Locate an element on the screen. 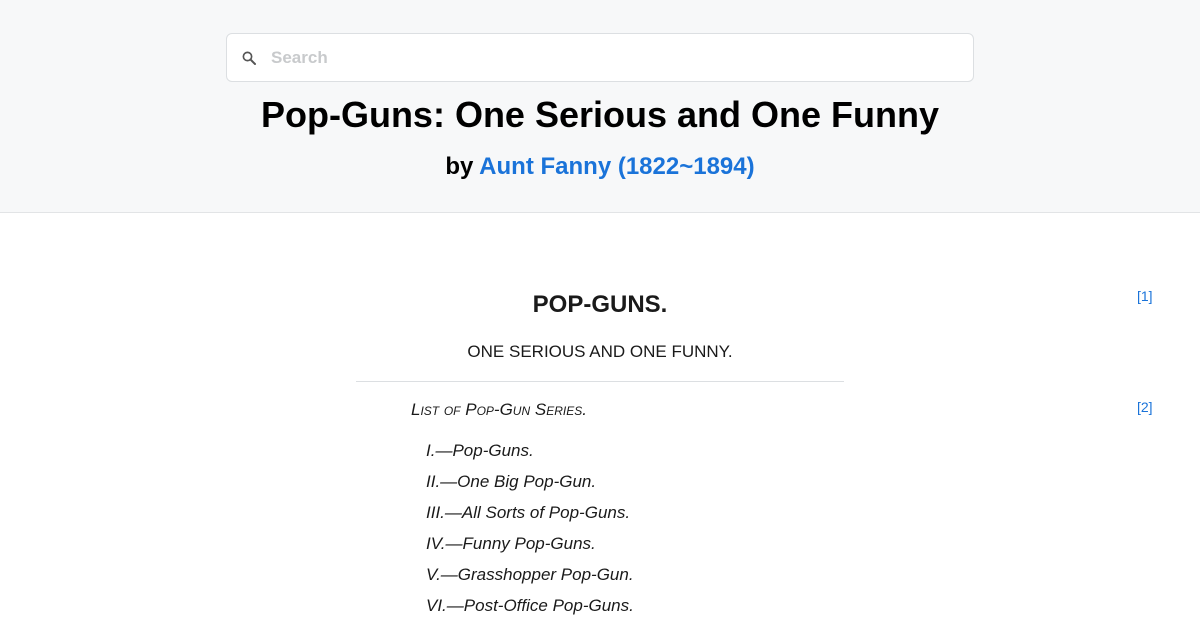 The image size is (1200, 628). byline: by Aunt Fanny (1822~1894) is located at coordinates (600, 167).